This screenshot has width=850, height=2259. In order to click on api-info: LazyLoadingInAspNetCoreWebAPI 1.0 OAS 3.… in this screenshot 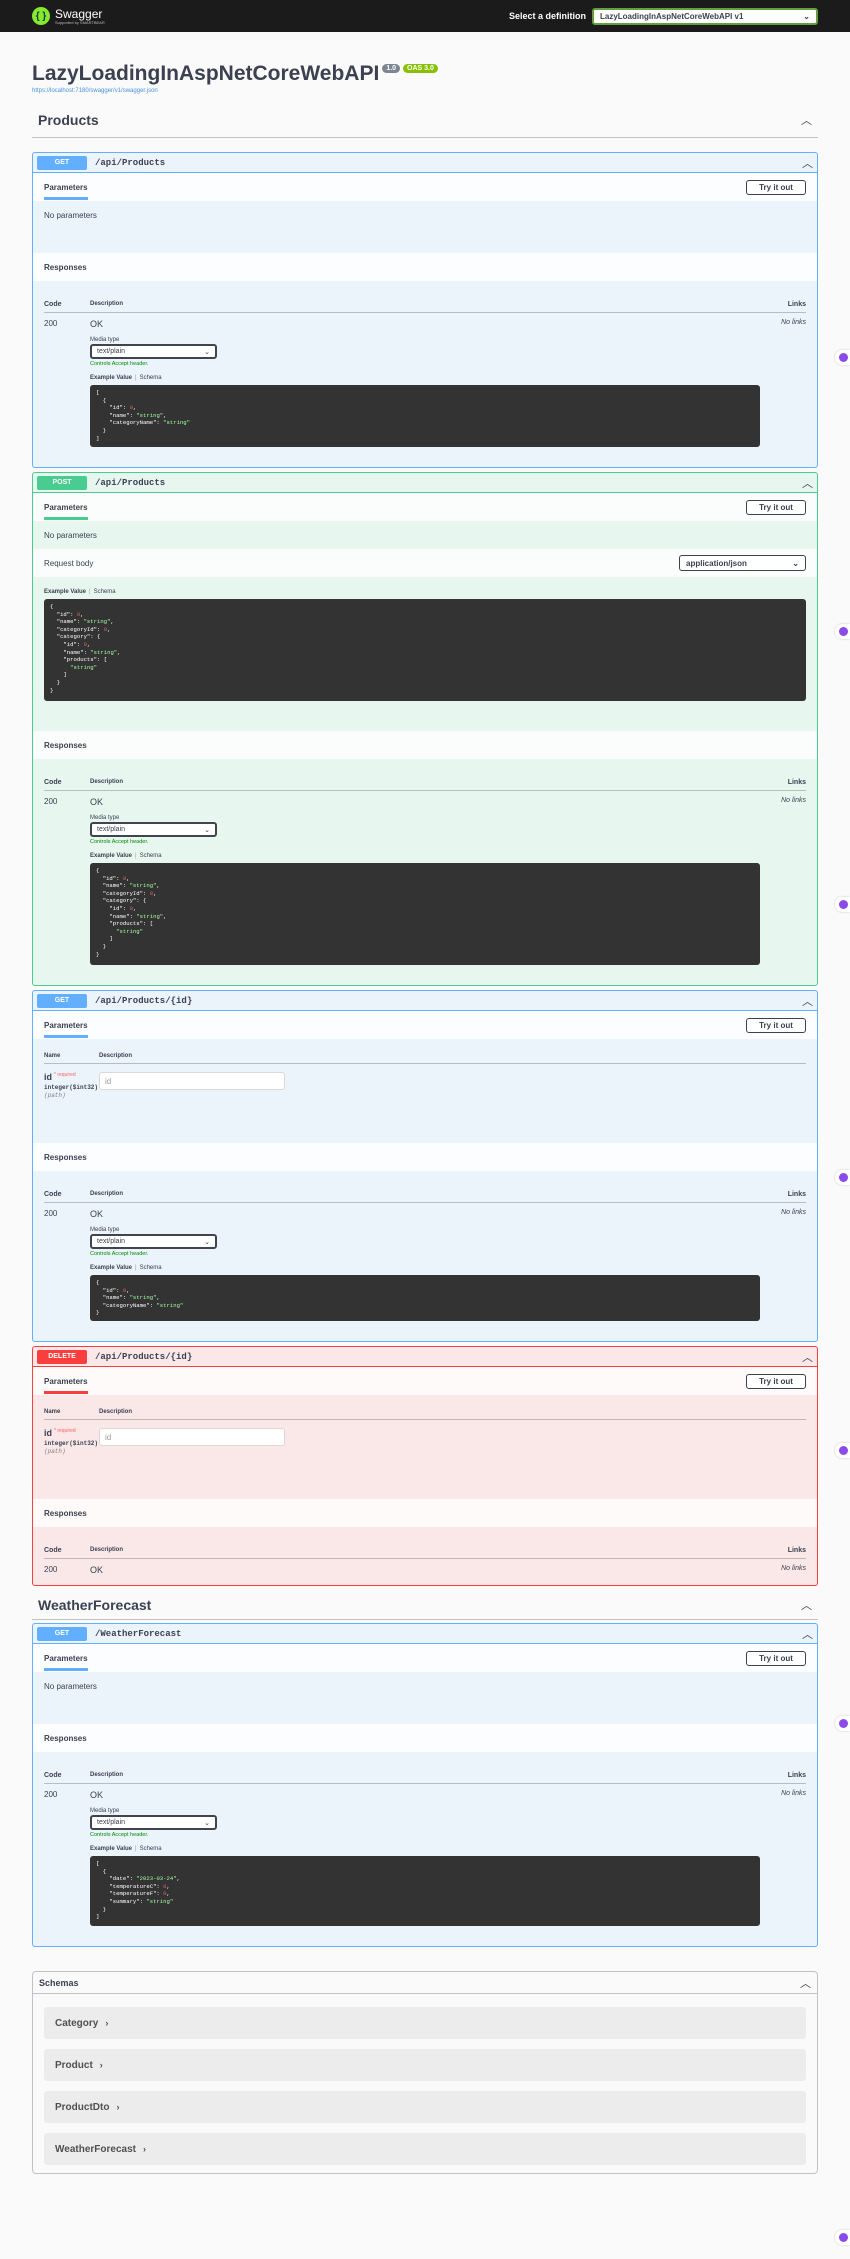, I will do `click(425, 67)`.